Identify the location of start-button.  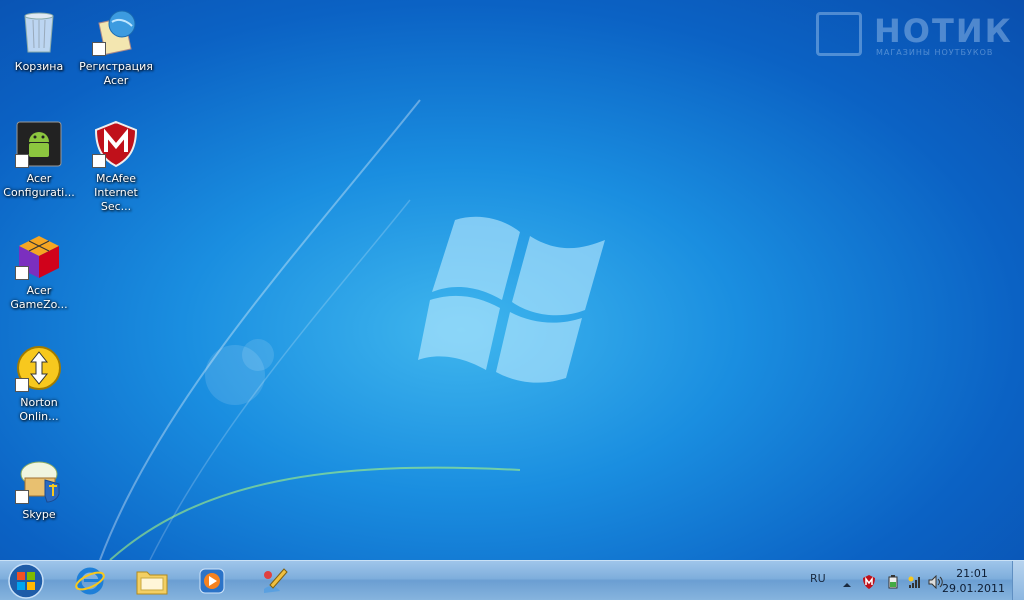
(26, 581).